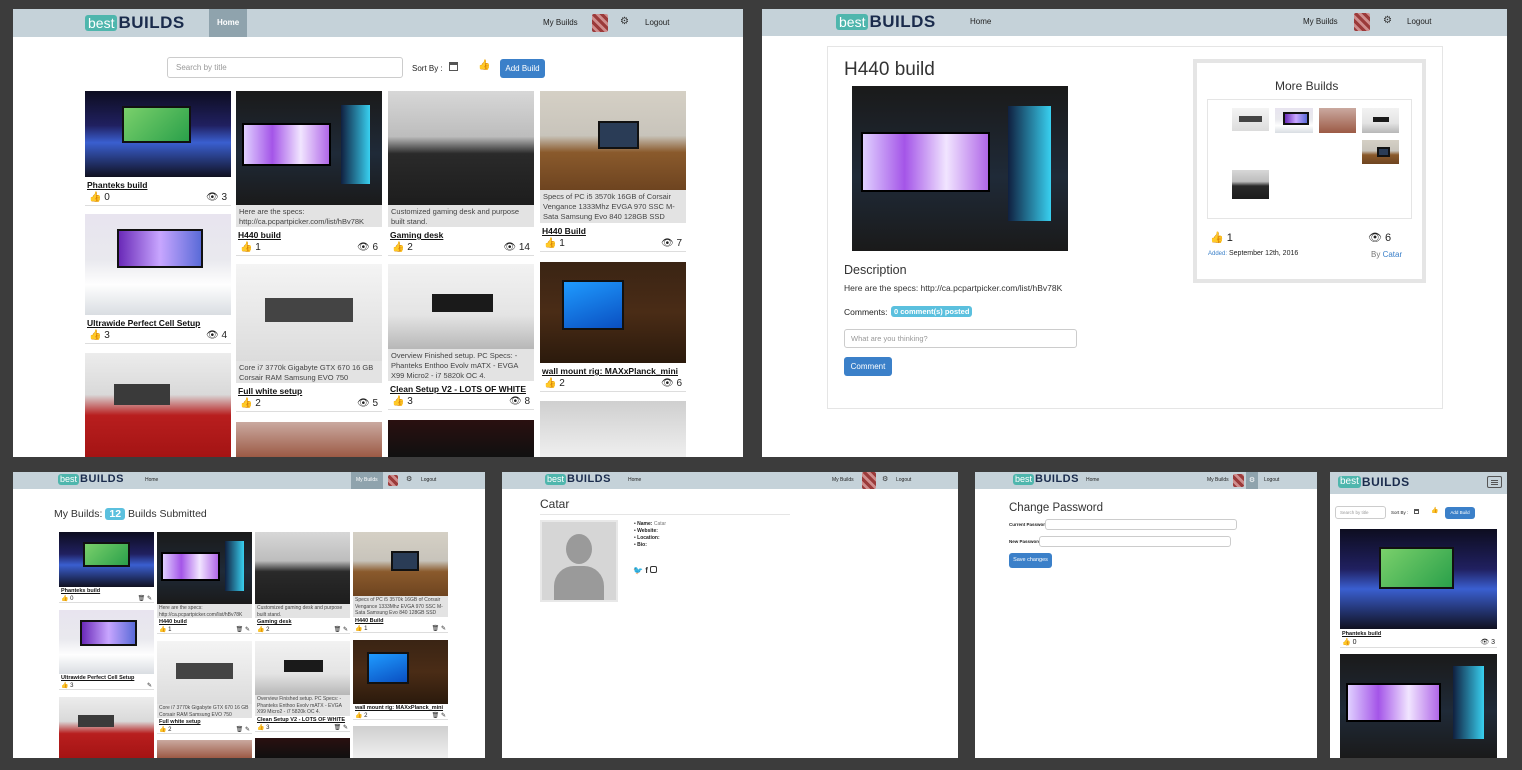 The width and height of the screenshot is (1522, 770). What do you see at coordinates (1092, 480) in the screenshot?
I see `nav-home: Home` at bounding box center [1092, 480].